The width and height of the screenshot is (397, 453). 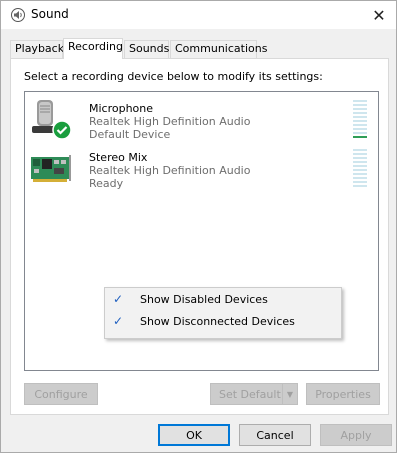 I want to click on cancel-button: Cancel, so click(x=275, y=435).